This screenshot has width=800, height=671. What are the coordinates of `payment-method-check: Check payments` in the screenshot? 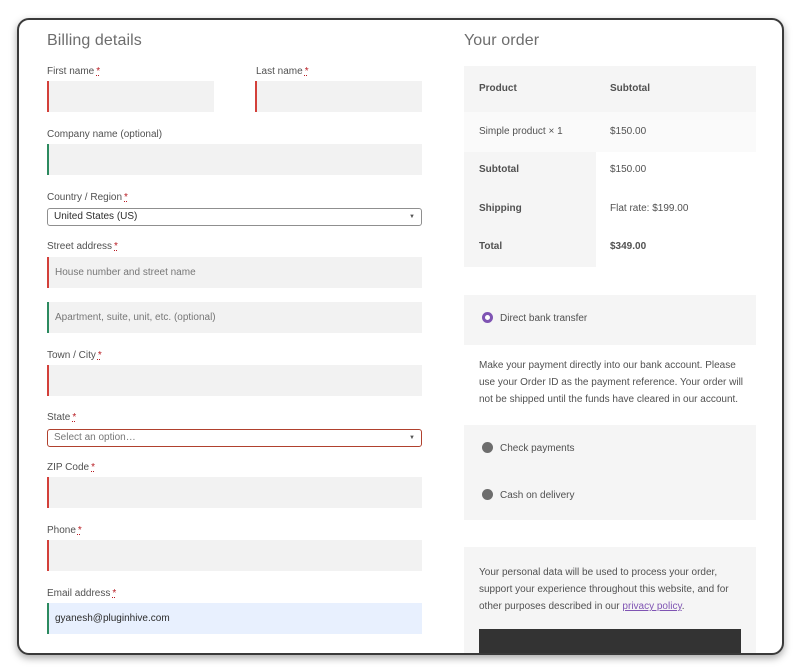 It's located at (528, 448).